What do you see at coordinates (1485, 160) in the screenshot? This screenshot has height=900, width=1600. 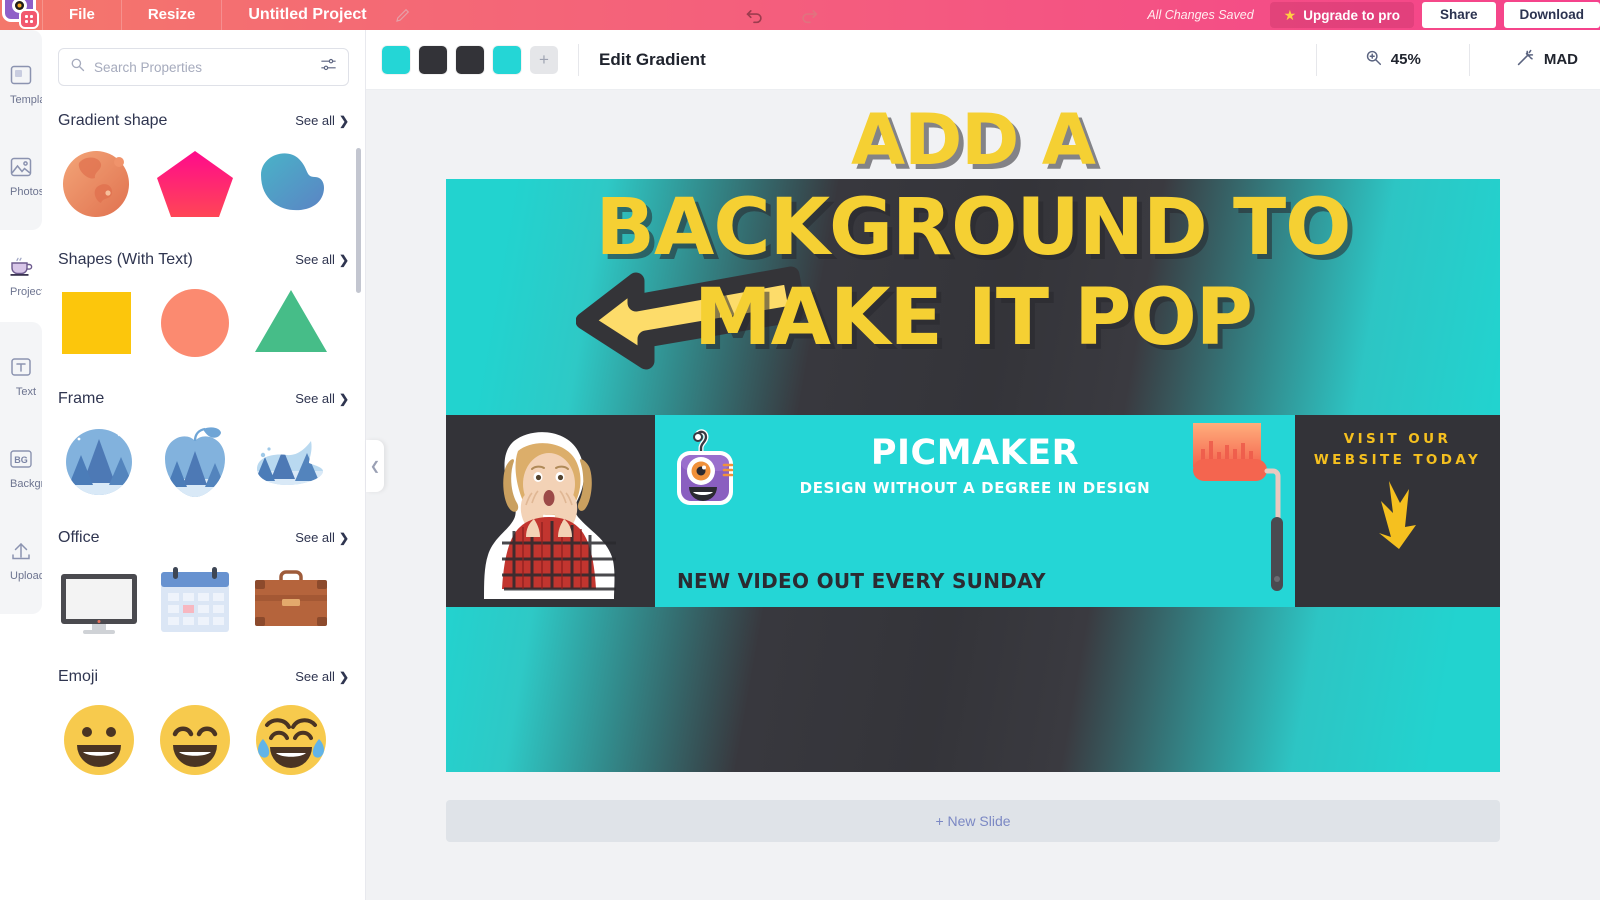 I see `add-slide` at bounding box center [1485, 160].